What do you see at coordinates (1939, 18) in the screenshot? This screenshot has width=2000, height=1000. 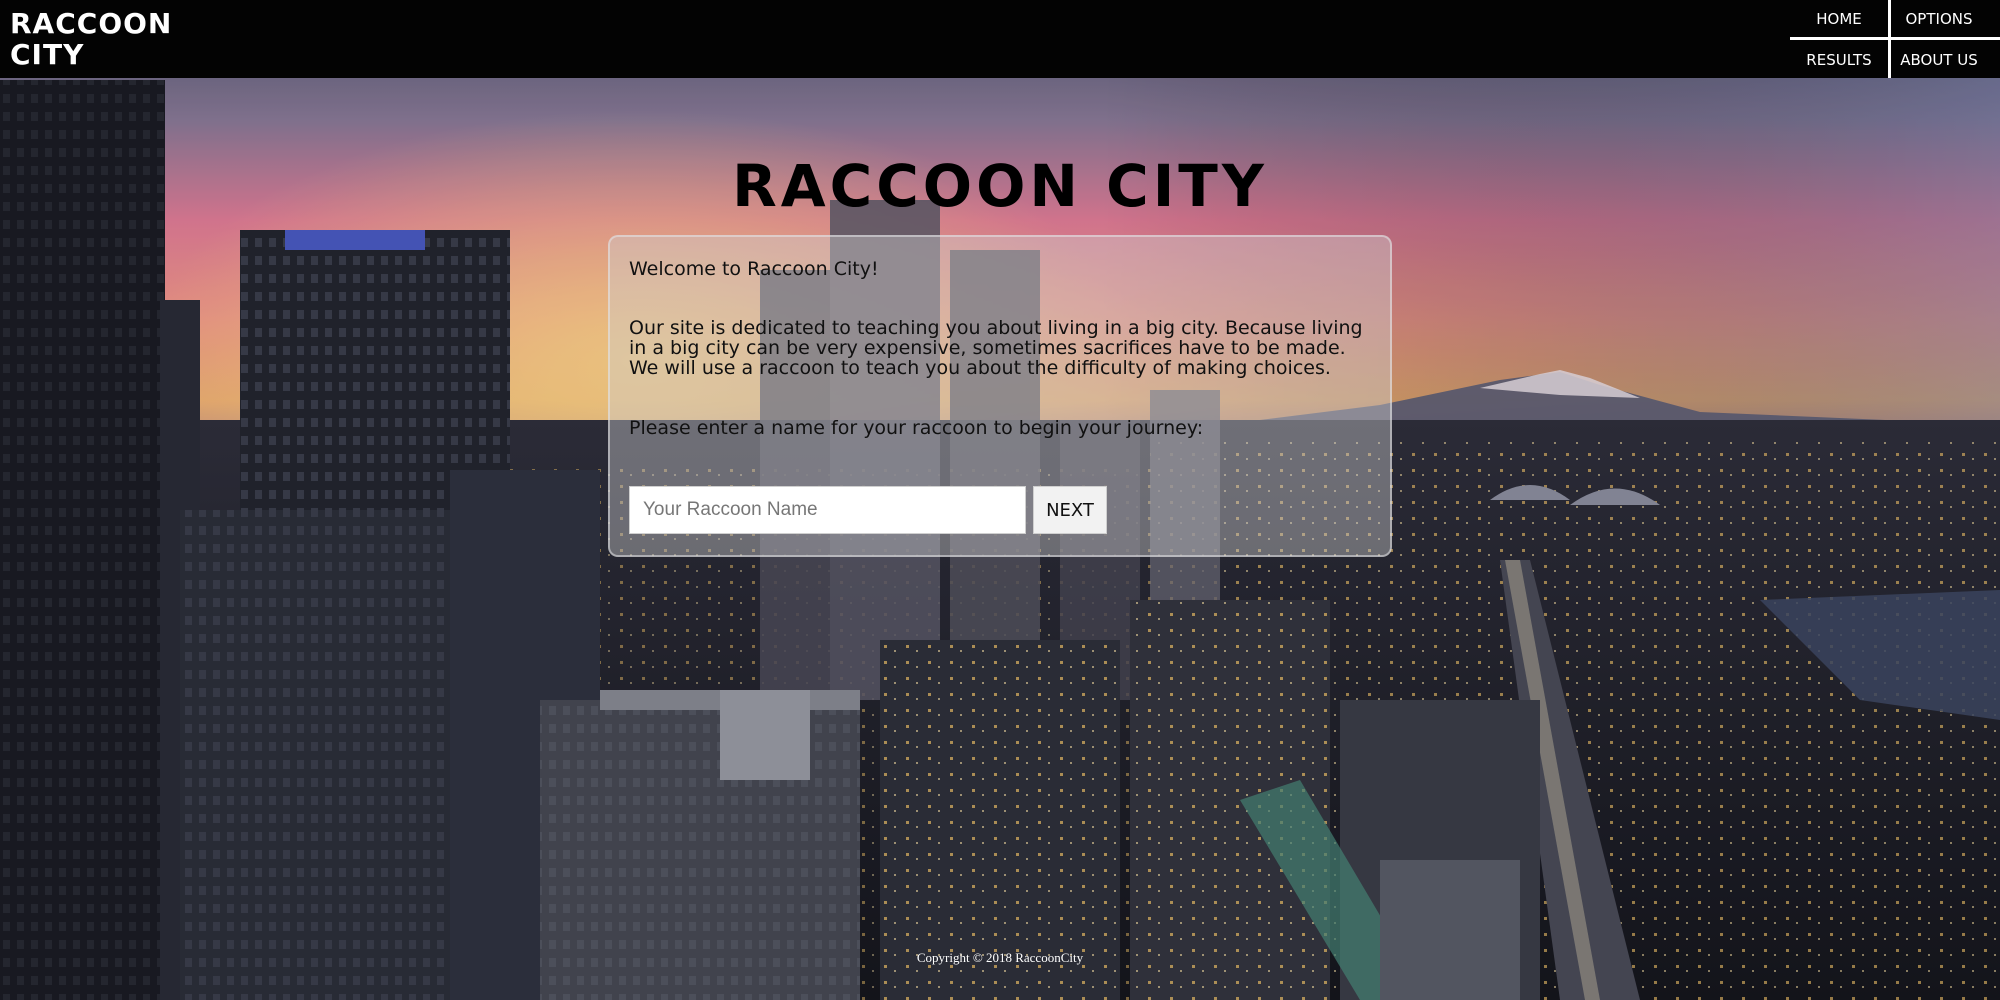 I see `nav-options-link: OPTIONS` at bounding box center [1939, 18].